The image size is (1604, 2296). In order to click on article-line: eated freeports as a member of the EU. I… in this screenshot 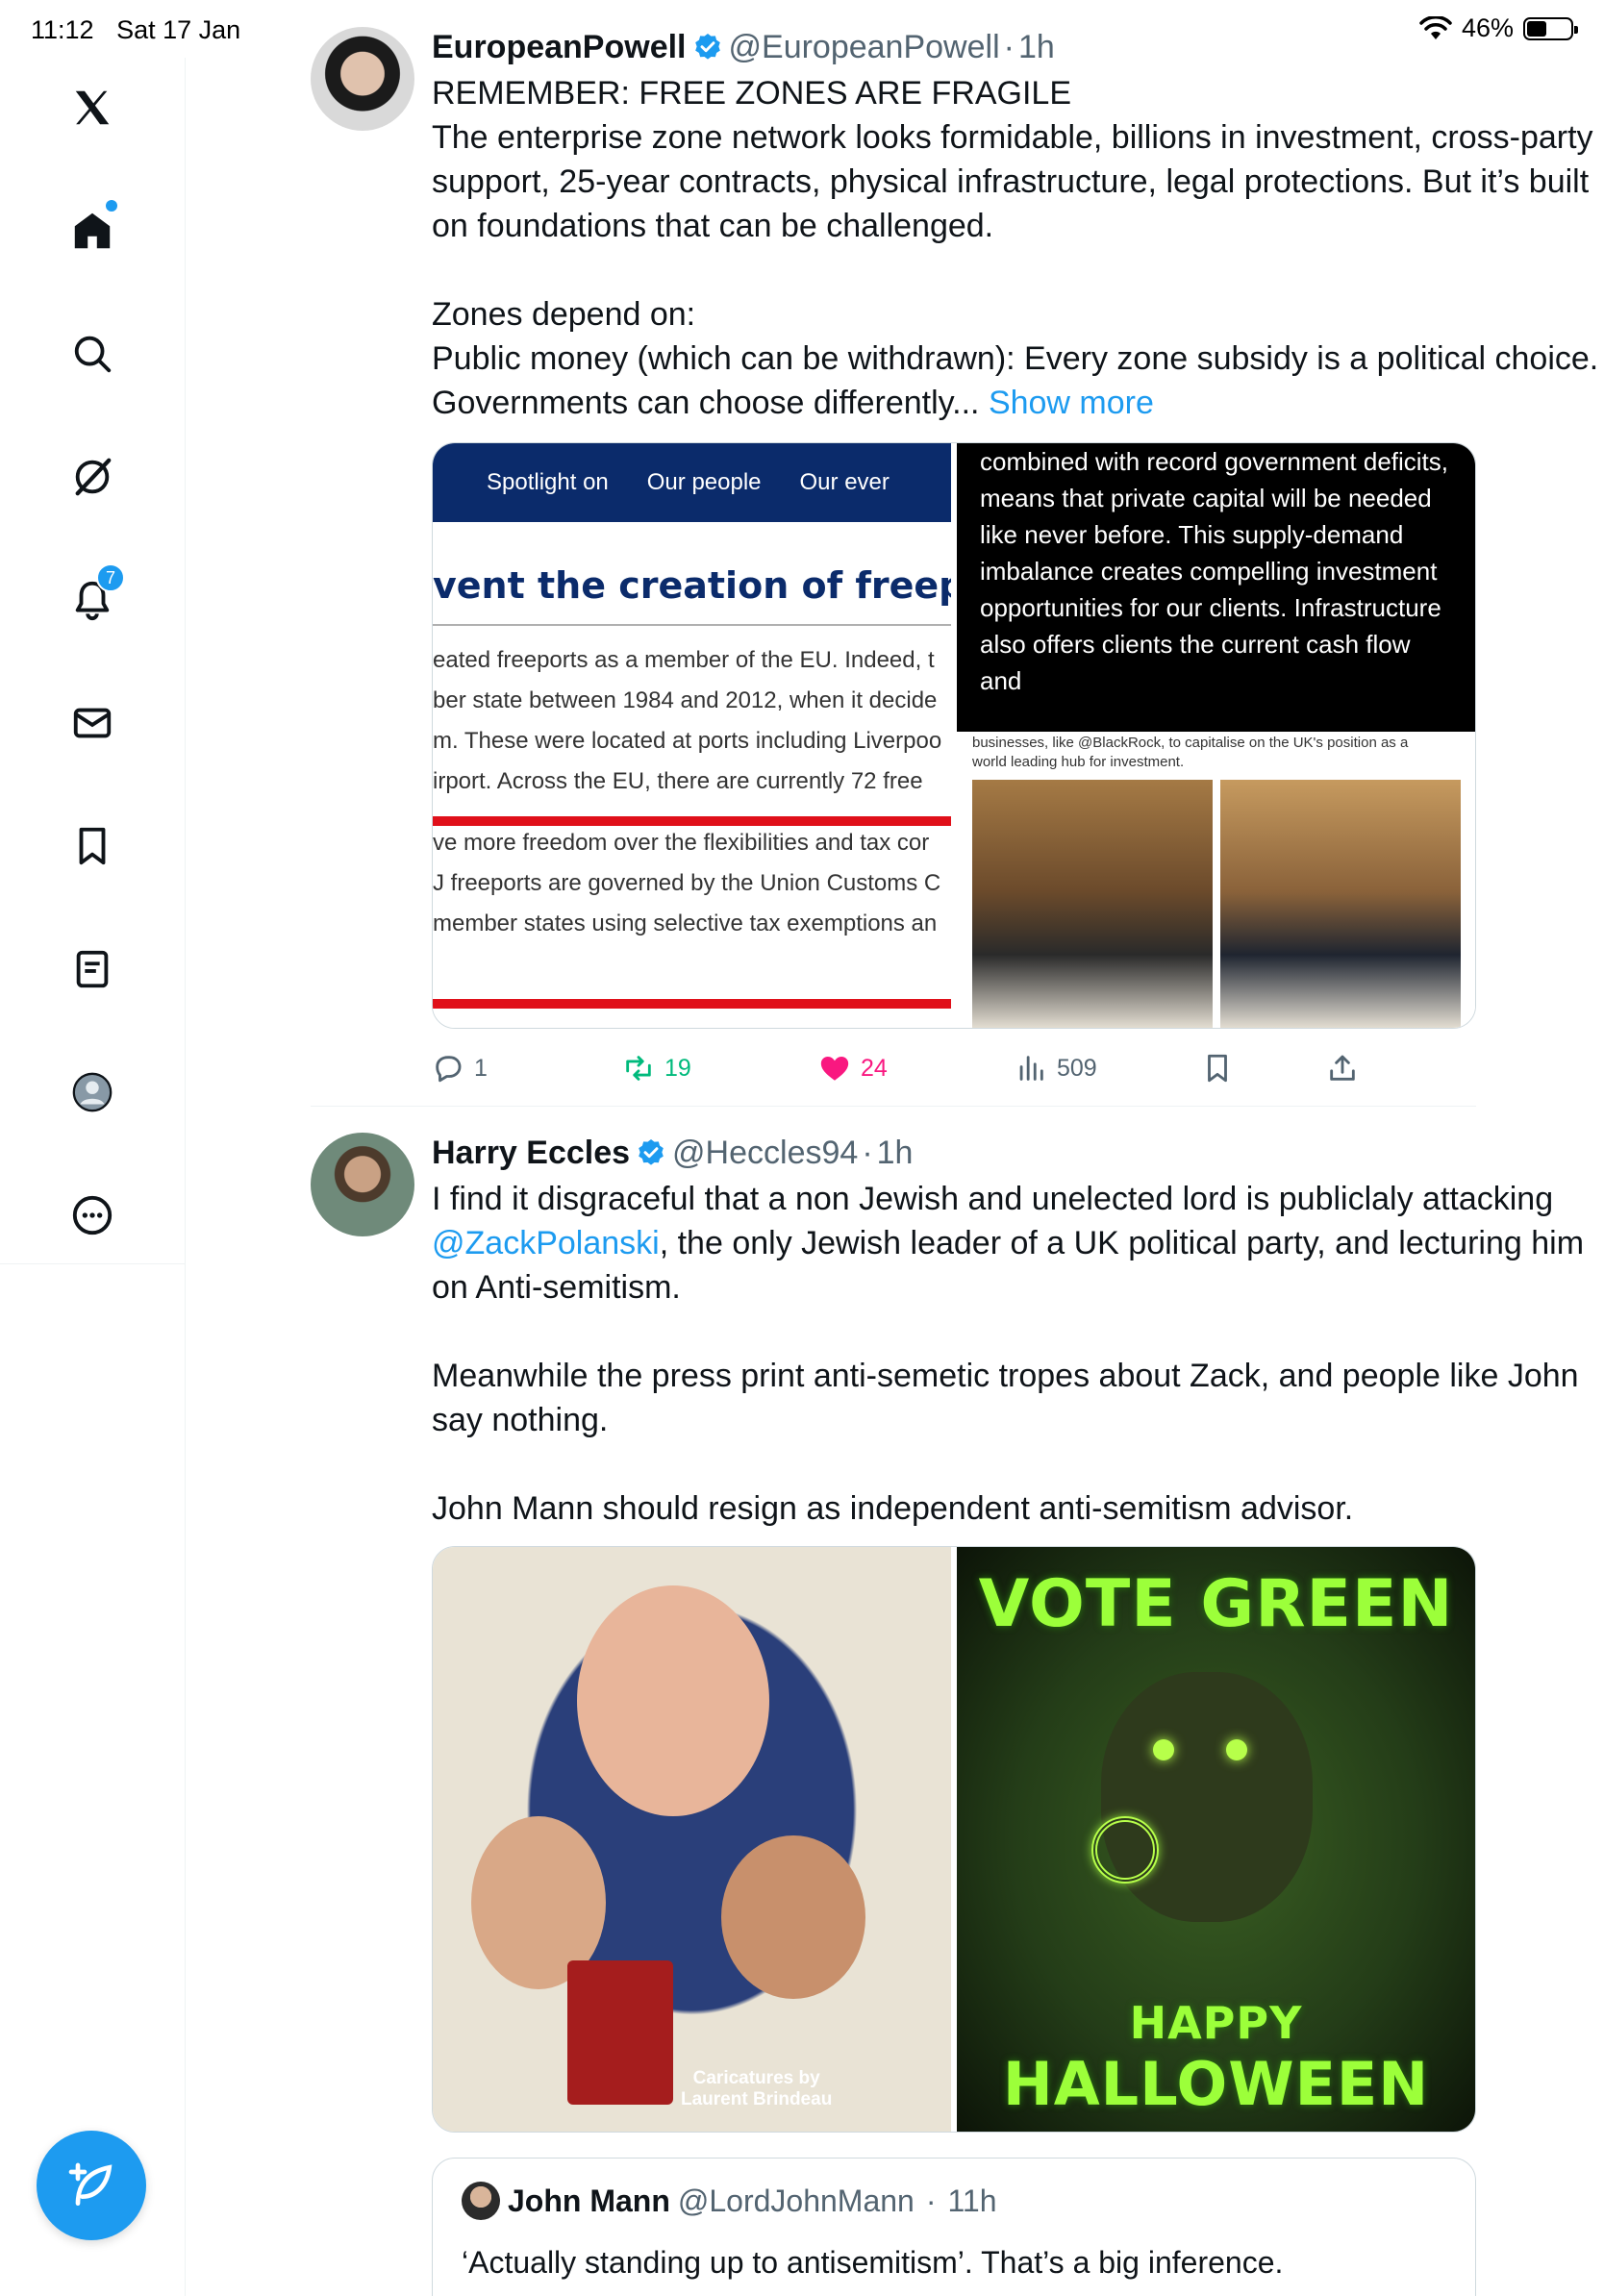, I will do `click(684, 660)`.